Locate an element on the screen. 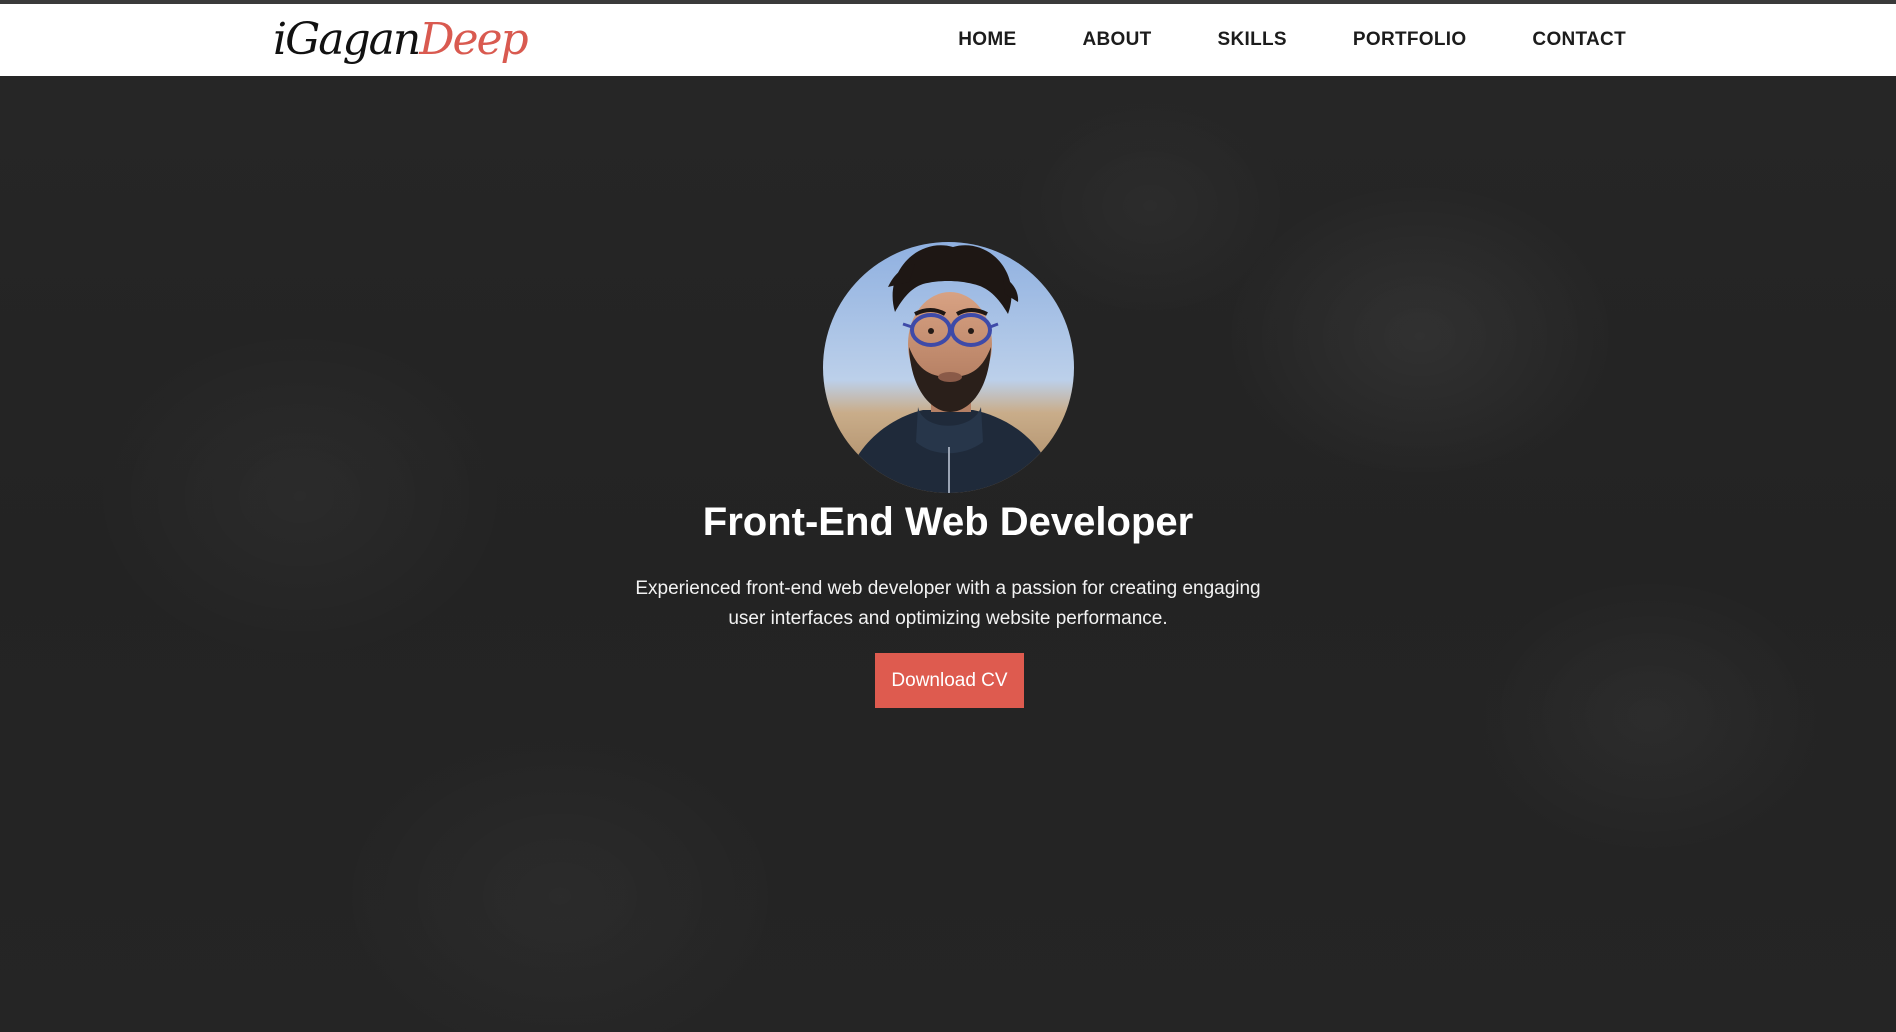 Image resolution: width=1896 pixels, height=1032 pixels. logo-text-second: Deep is located at coordinates (474, 39).